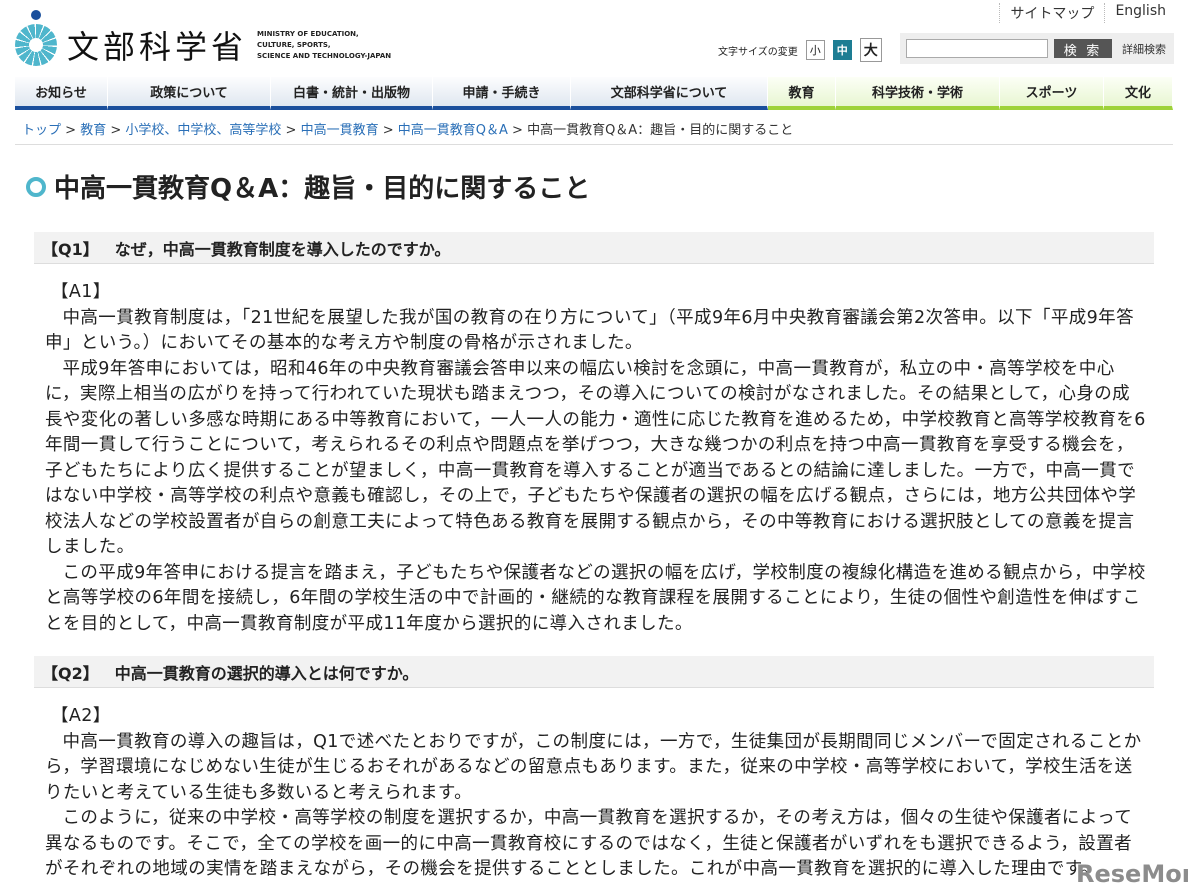 The image size is (1188, 896). Describe the element at coordinates (157, 47) in the screenshot. I see `logo-text: 文部科学省` at that location.